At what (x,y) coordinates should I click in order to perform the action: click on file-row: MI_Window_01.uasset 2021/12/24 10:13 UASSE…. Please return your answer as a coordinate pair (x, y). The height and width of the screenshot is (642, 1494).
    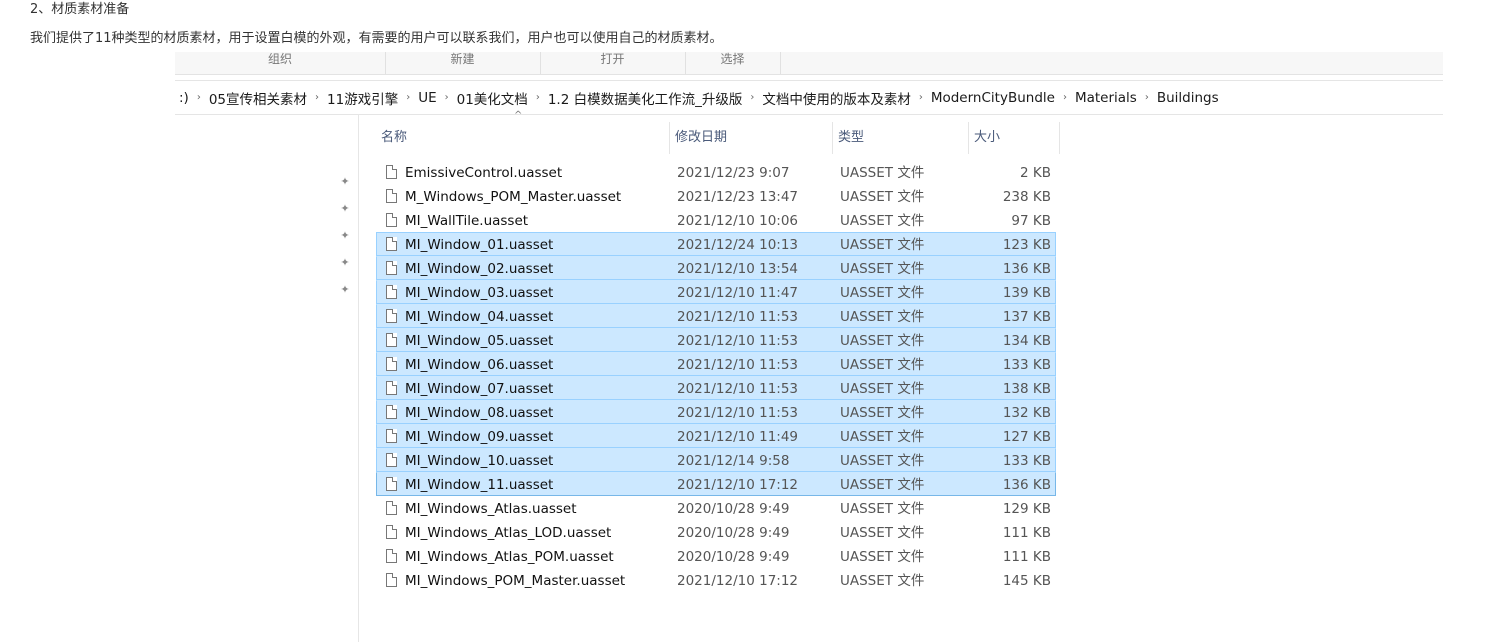
    Looking at the image, I should click on (716, 244).